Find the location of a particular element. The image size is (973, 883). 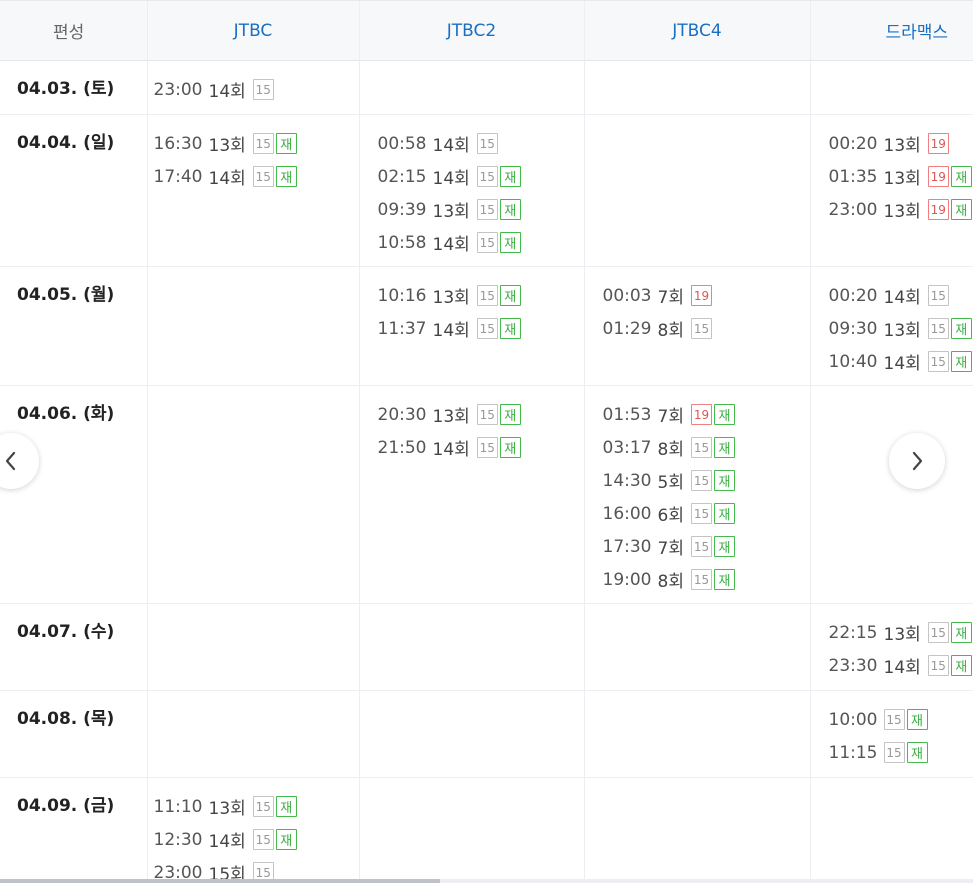

airing-item: 21:50 14회 15 재 is located at coordinates (481, 447).